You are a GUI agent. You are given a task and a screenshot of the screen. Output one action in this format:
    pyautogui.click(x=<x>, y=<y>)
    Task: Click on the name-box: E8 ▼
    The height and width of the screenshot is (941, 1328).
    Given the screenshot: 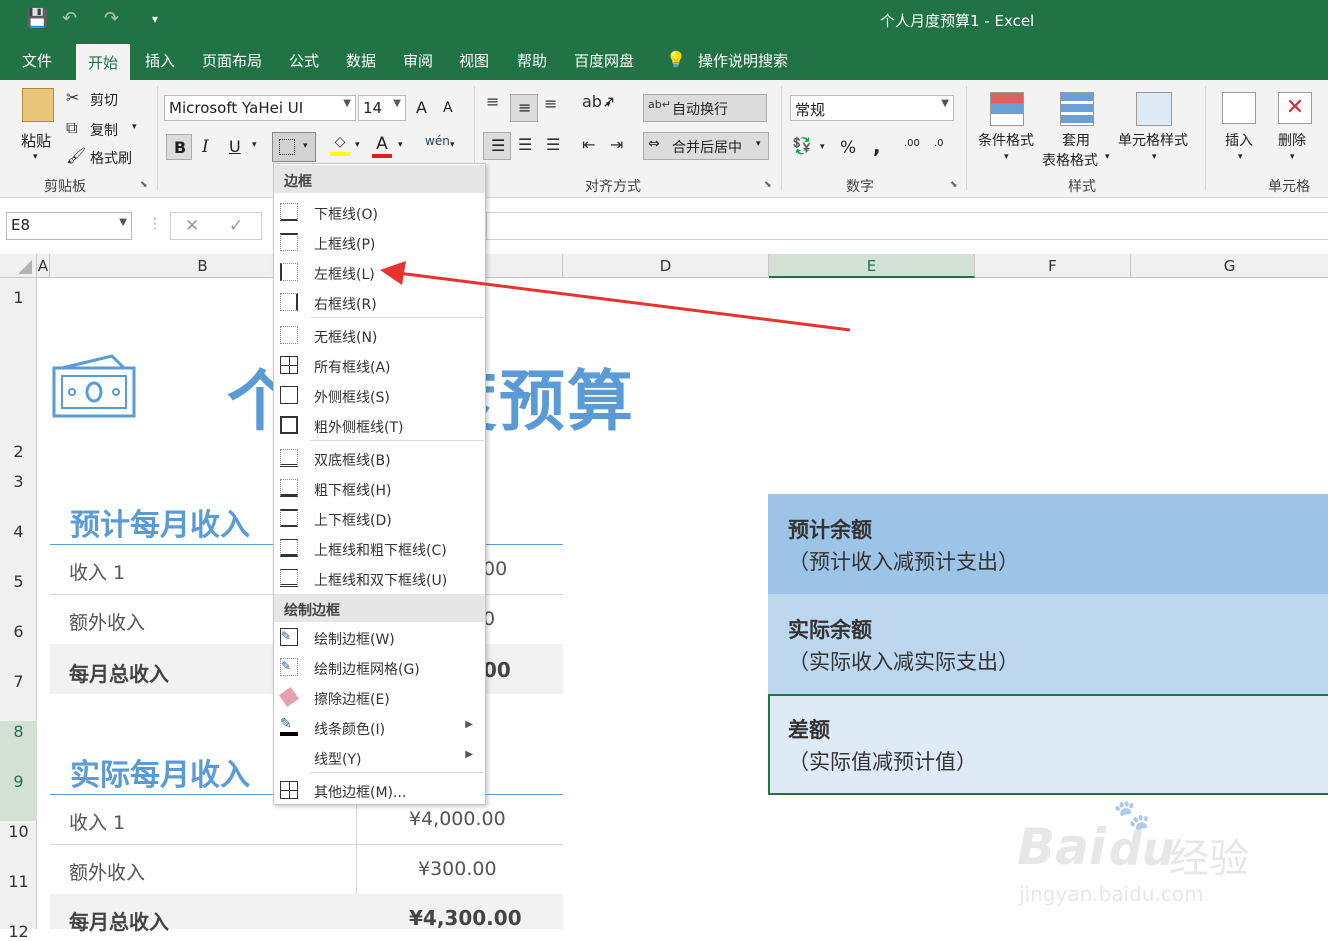 What is the action you would take?
    pyautogui.click(x=69, y=226)
    